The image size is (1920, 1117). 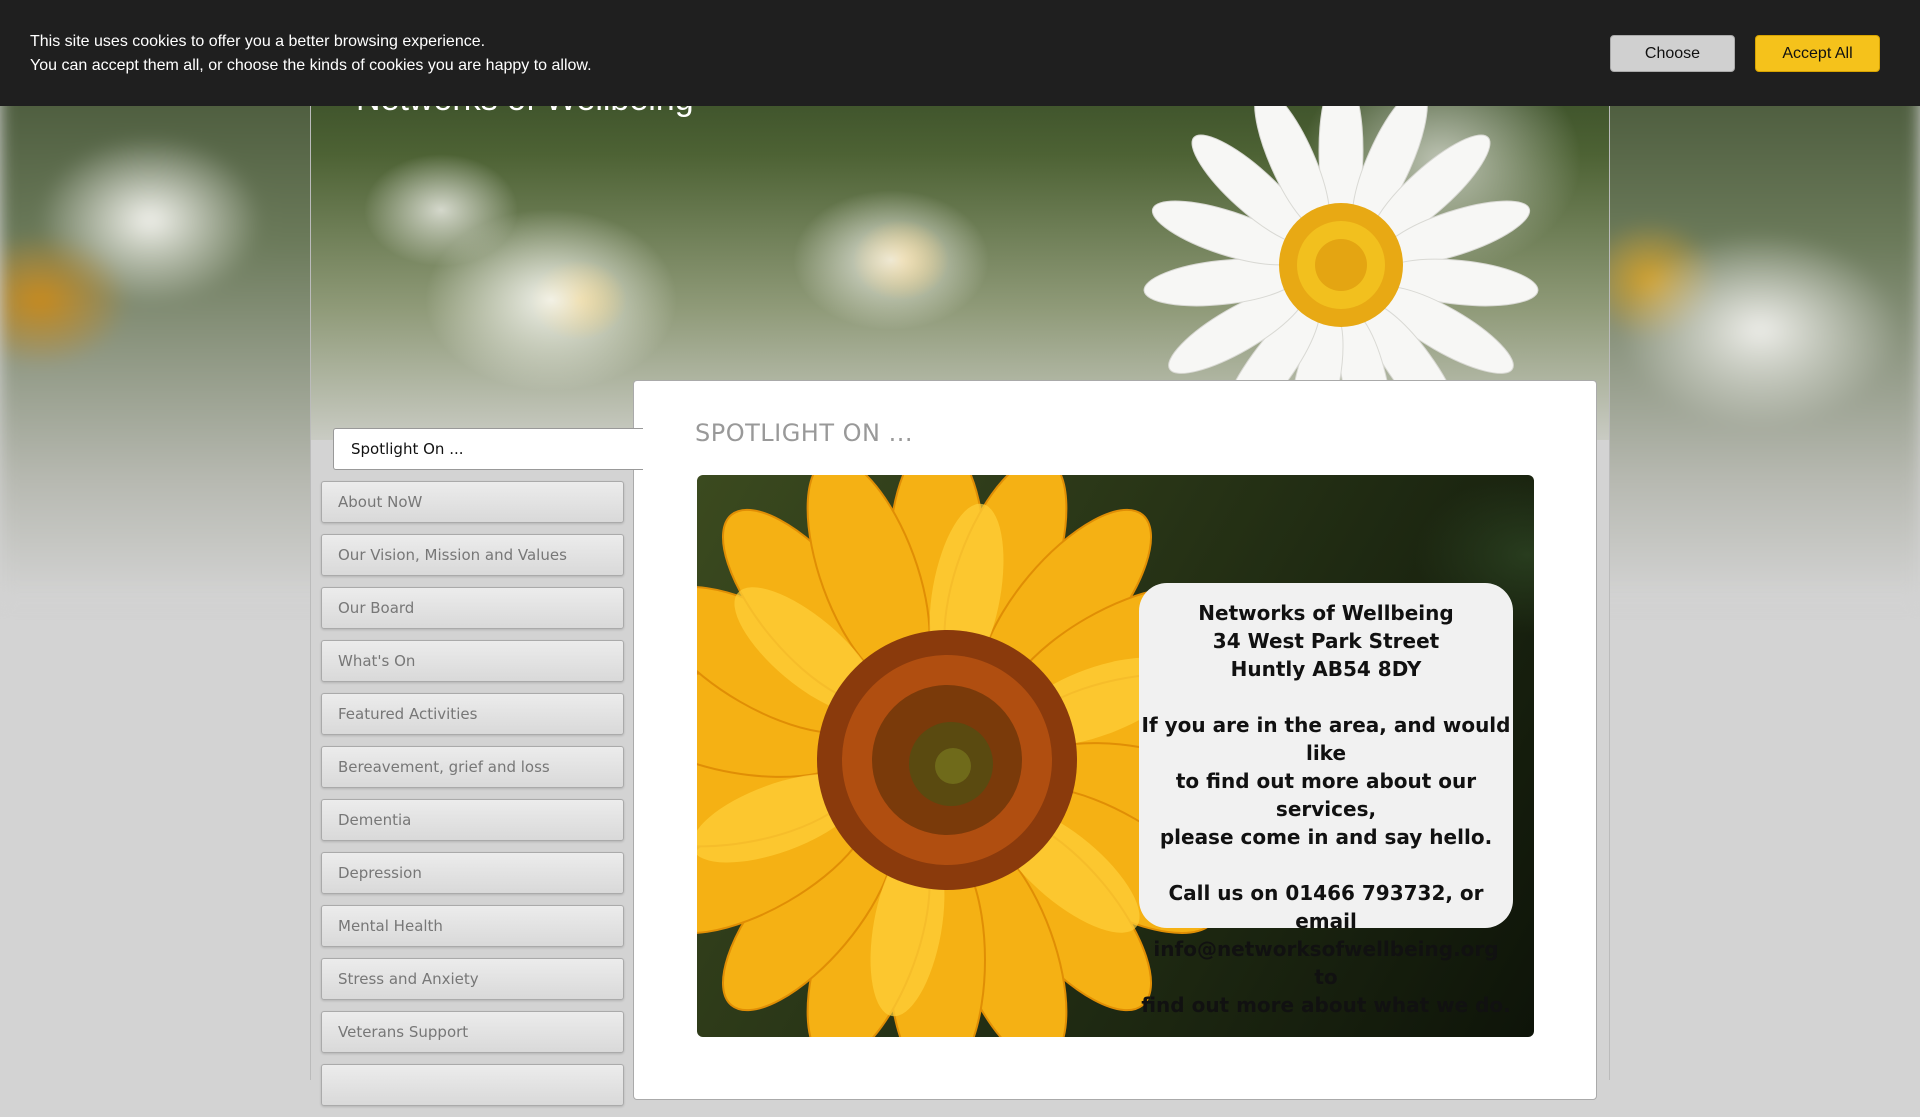 I want to click on card-call-line-2: info@networksofwellbeing.org to, so click(x=1326, y=963).